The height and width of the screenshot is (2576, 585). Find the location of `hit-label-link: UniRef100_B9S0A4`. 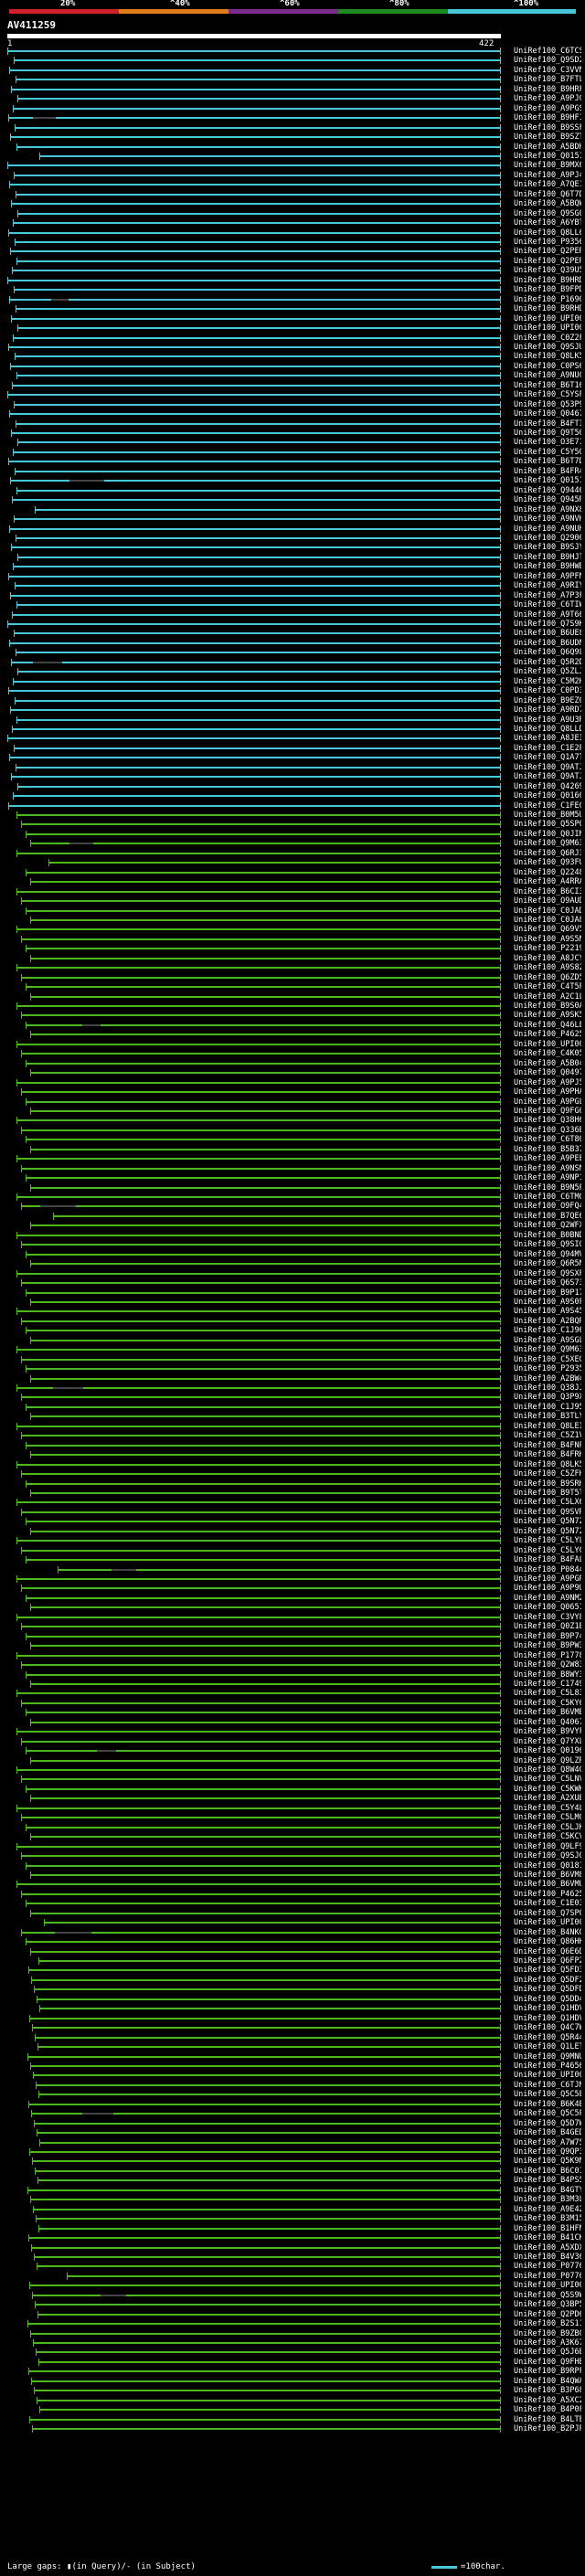

hit-label-link: UniRef100_B9S0A4 is located at coordinates (547, 1007).